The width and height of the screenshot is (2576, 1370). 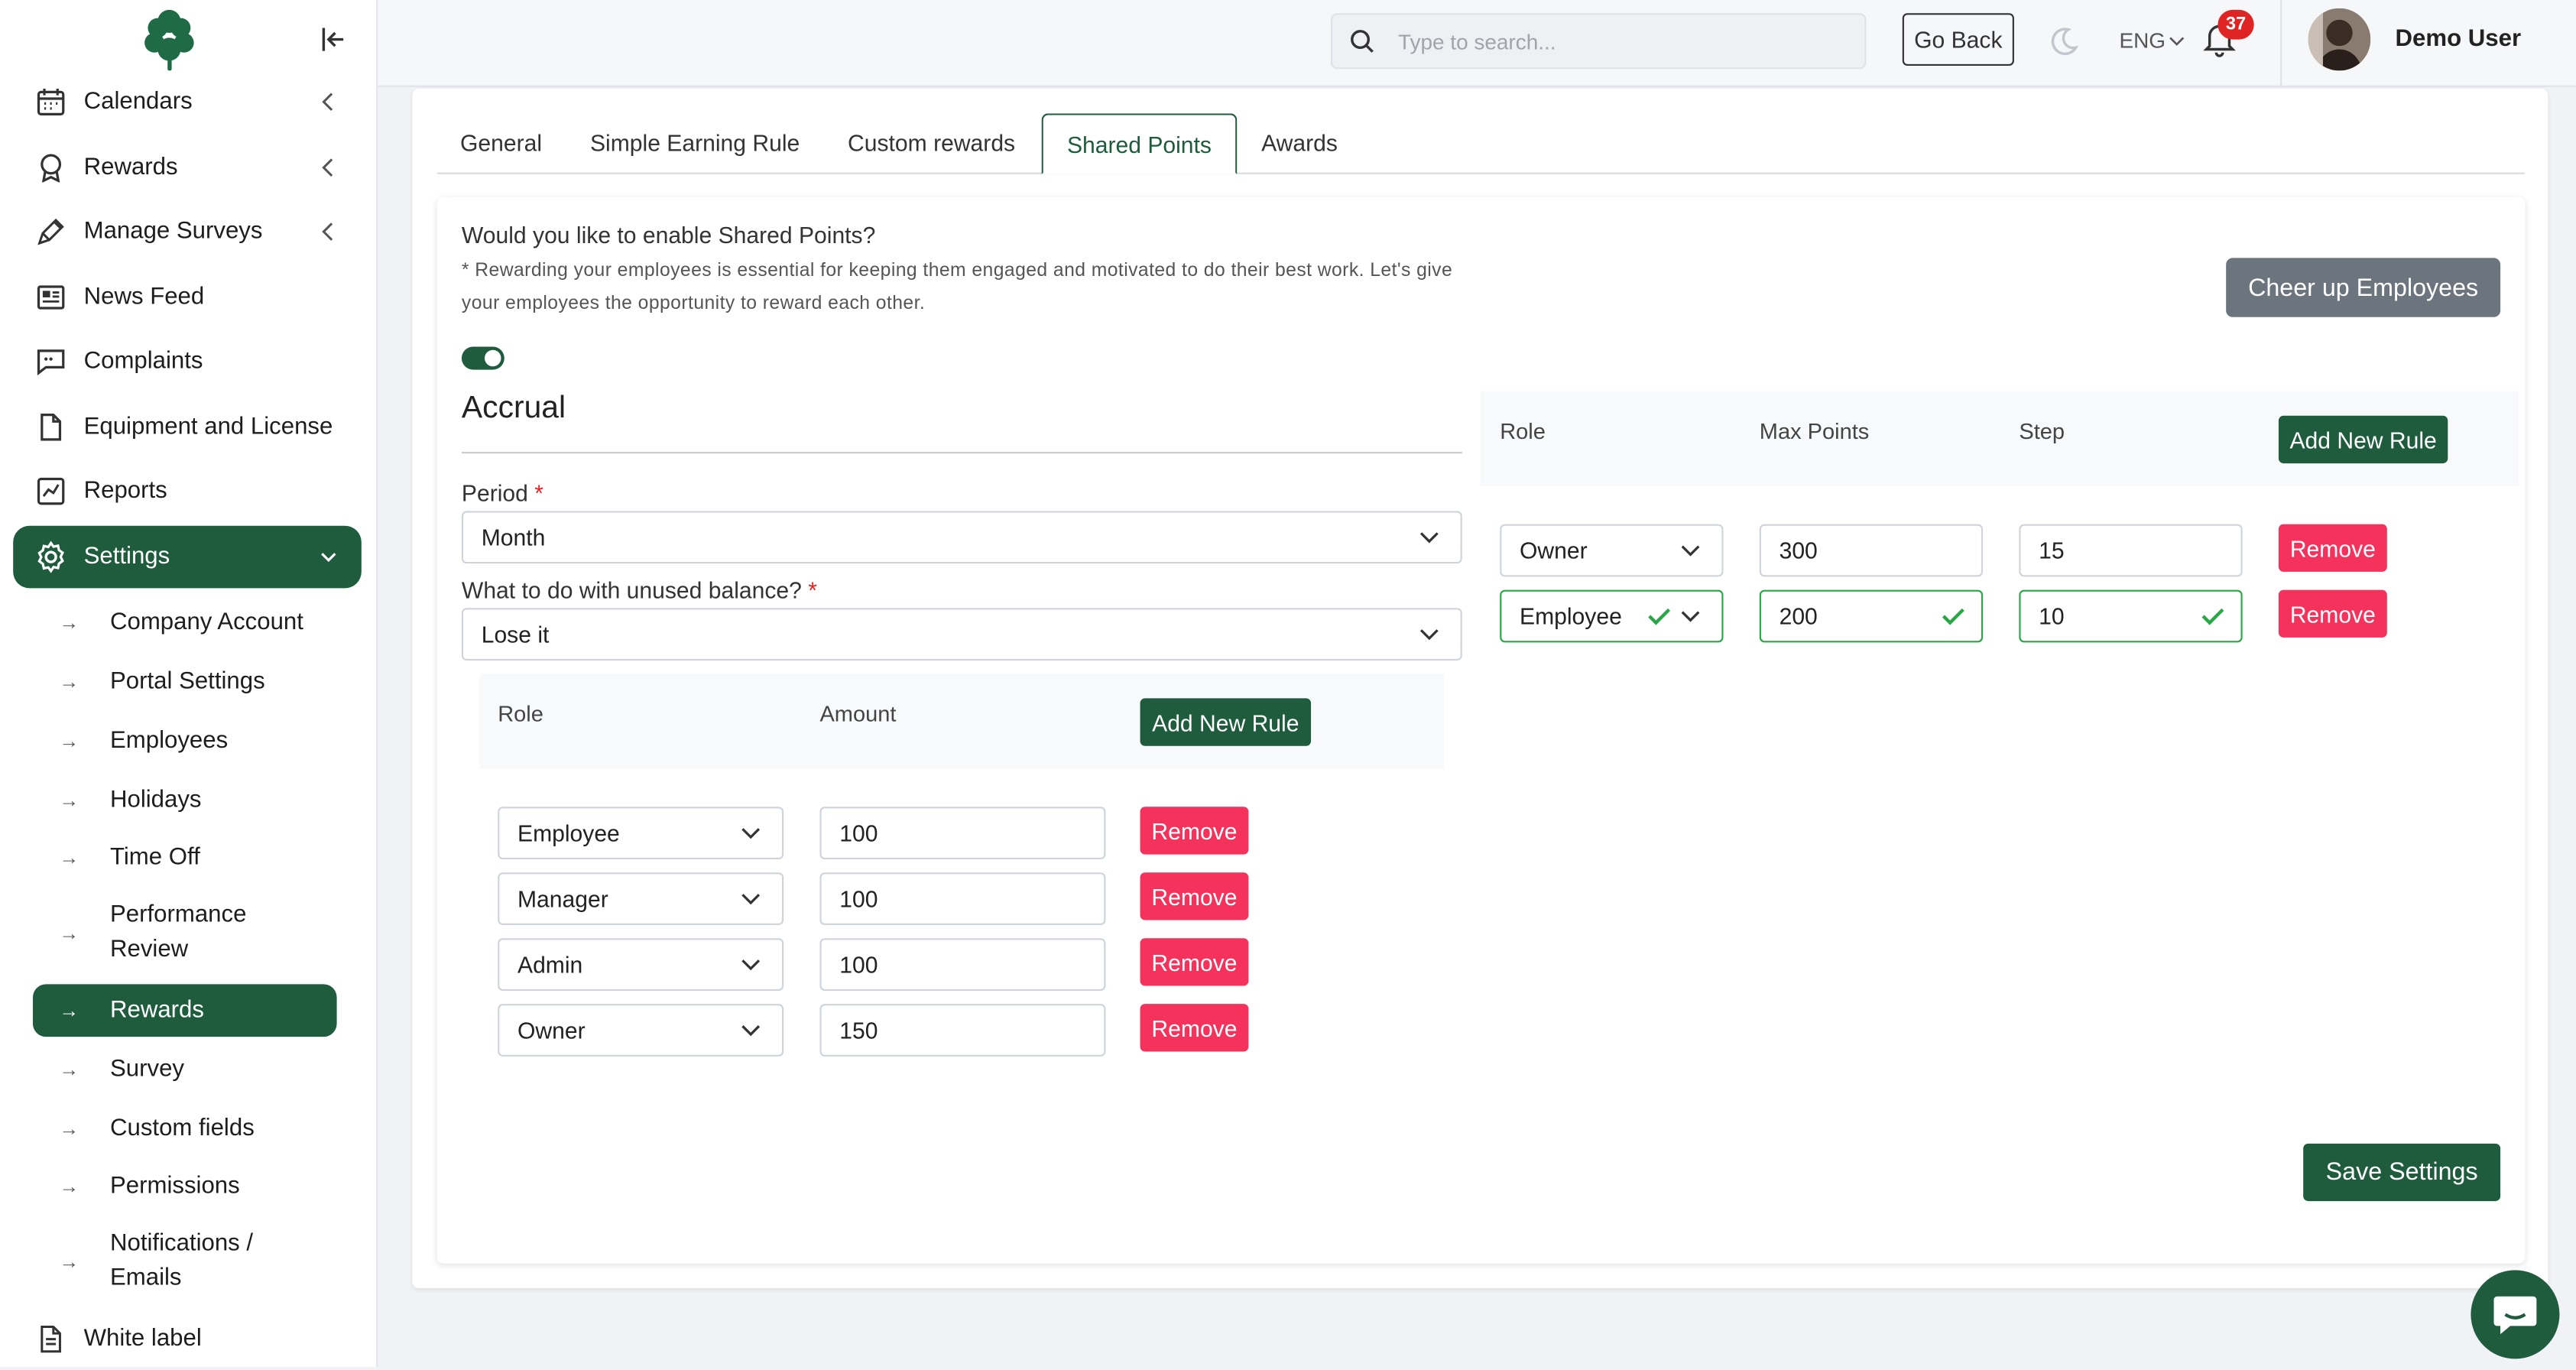 What do you see at coordinates (1362, 41) in the screenshot?
I see `search-icon` at bounding box center [1362, 41].